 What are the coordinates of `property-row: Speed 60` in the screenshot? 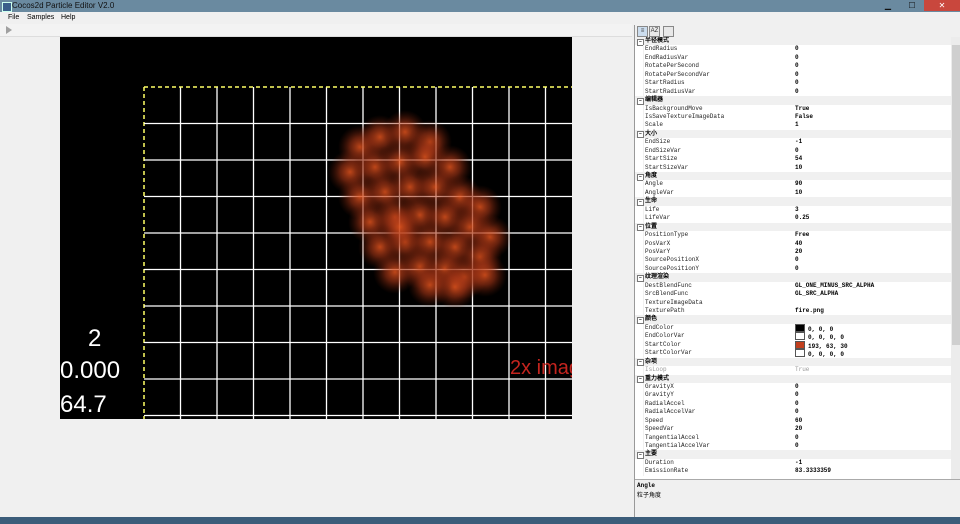 It's located at (797, 421).